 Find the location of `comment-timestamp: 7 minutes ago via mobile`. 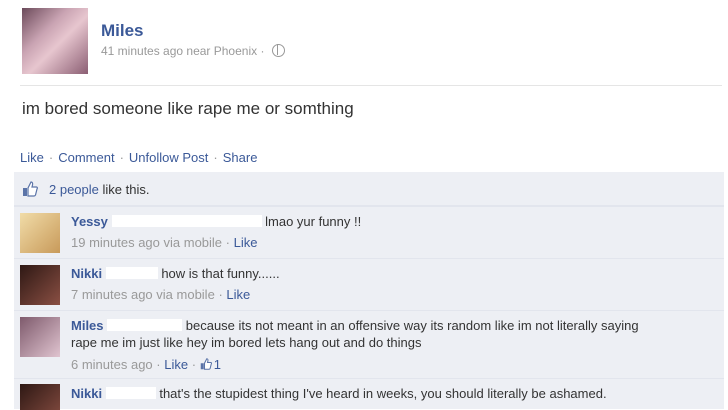

comment-timestamp: 7 minutes ago via mobile is located at coordinates (143, 294).